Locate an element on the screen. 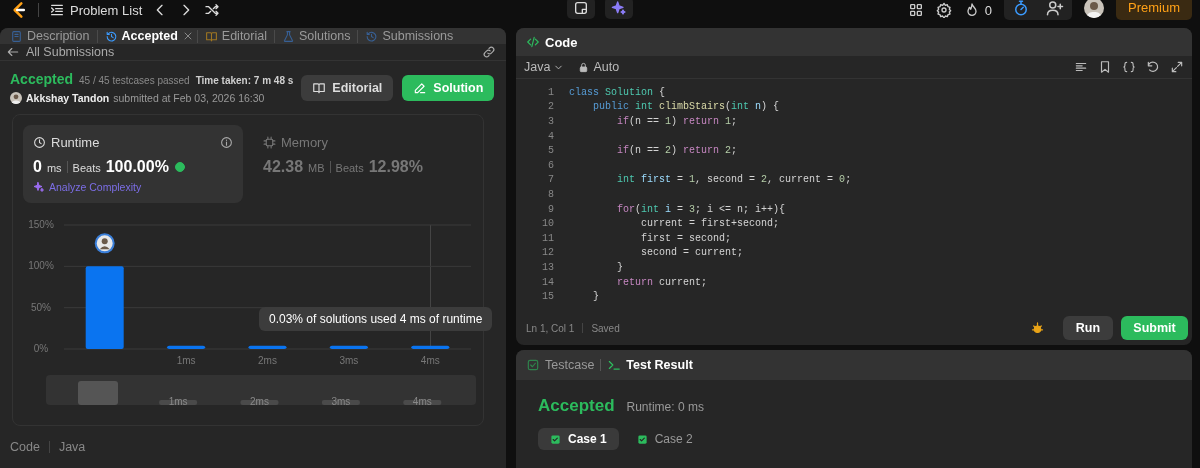  line-number: 10 is located at coordinates (548, 224).